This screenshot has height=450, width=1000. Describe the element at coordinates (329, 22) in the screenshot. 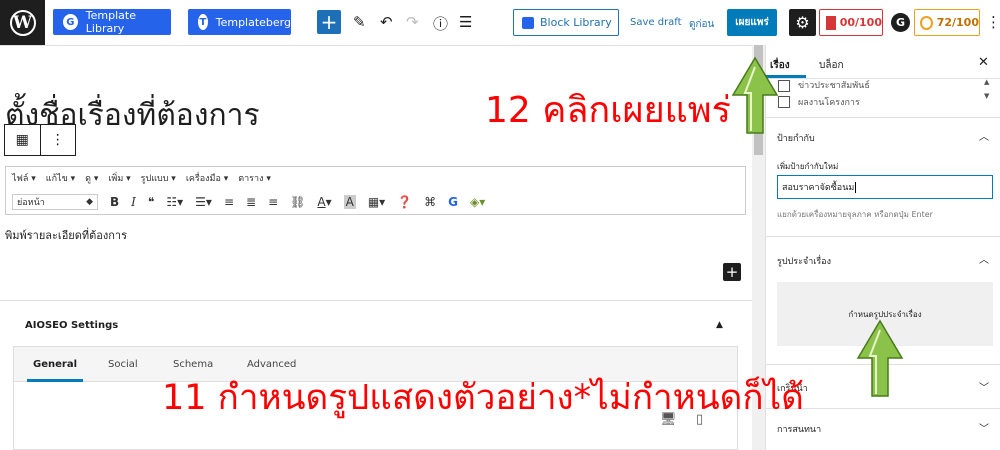

I see `add-block-toggle-button: +` at that location.